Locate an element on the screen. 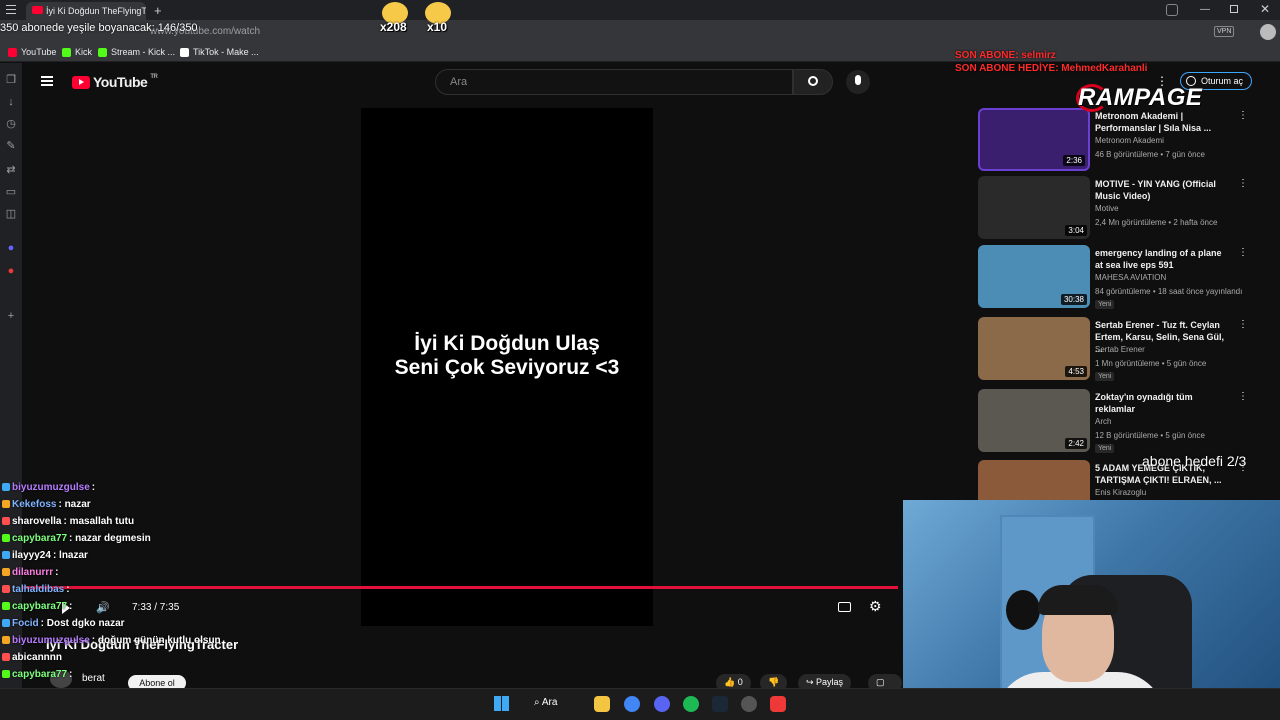 This screenshot has width=1280, height=720. tab-title: İyi Ki Doğdun TheFlyingTrac is located at coordinates (96, 11).